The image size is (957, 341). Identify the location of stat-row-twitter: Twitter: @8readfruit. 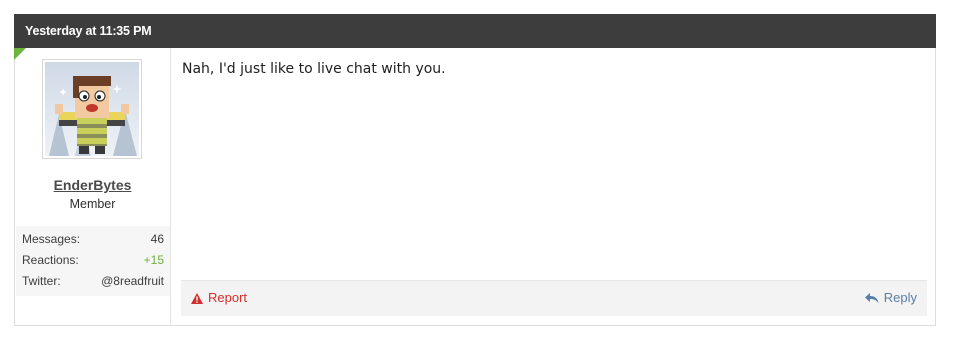
(93, 284).